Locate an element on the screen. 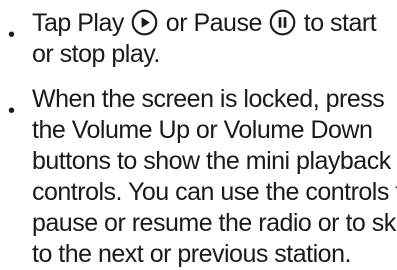 This screenshot has height=270, width=397. text-line: Tap Play or Pause to start is located at coordinates (212, 23).